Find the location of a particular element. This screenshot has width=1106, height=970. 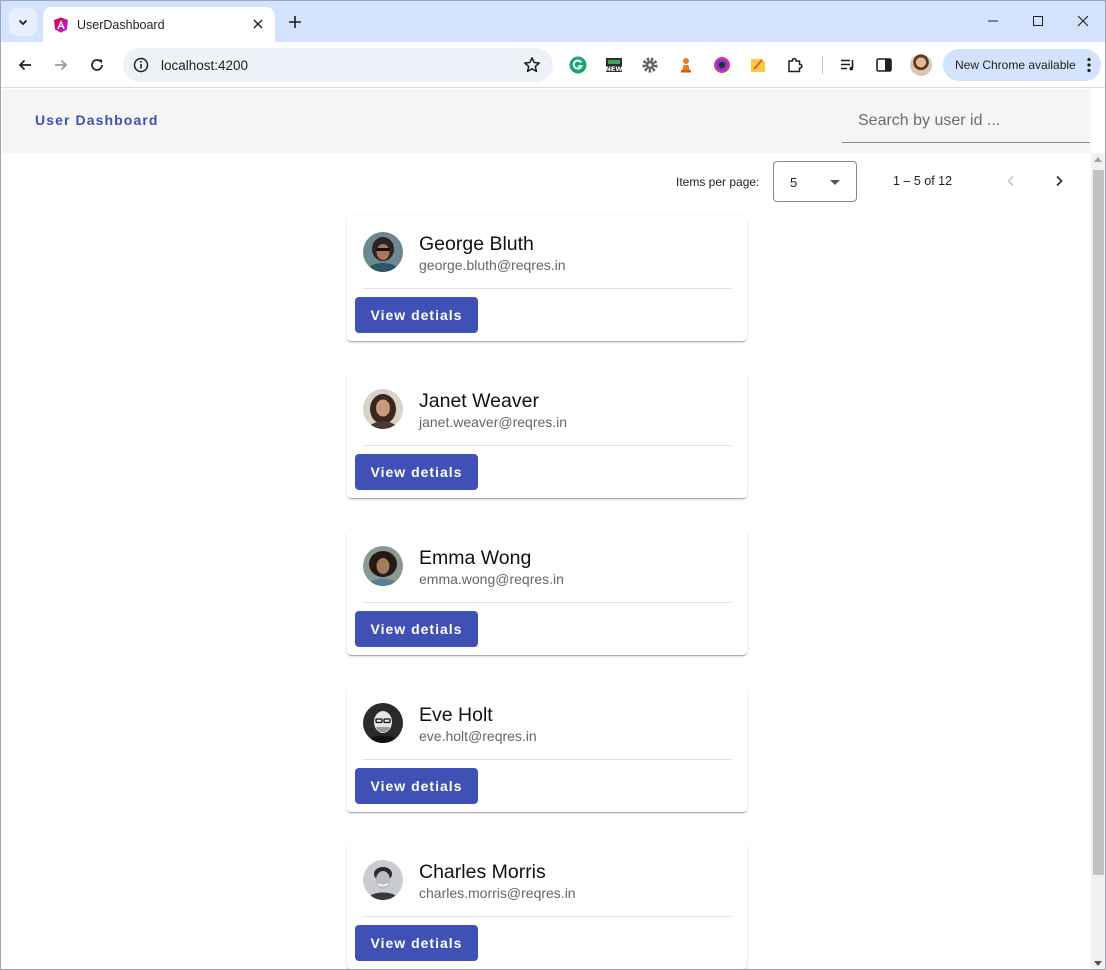

puzzle-extensions-icon is located at coordinates (795, 65).